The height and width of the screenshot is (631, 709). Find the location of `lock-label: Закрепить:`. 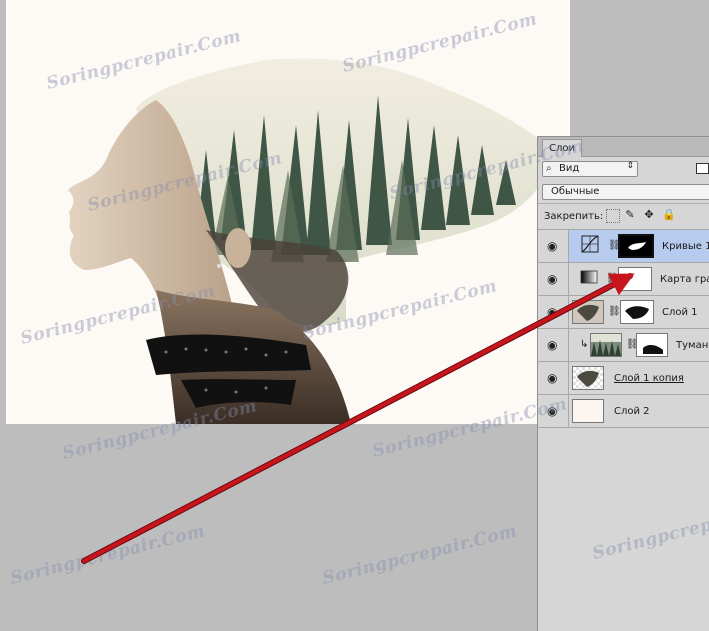

lock-label: Закрепить: is located at coordinates (574, 216).